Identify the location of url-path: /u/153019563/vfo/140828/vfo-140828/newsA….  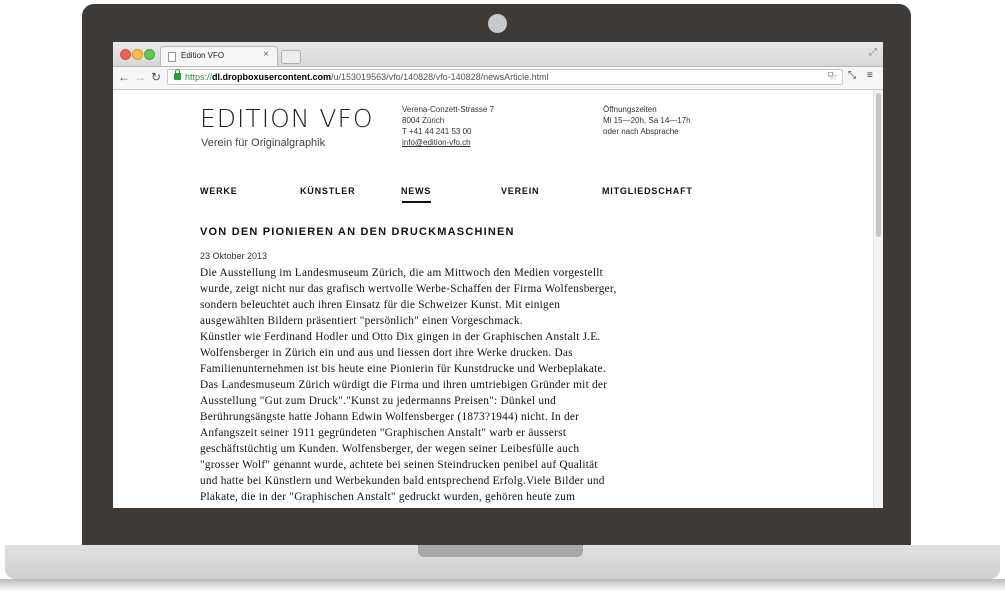
(440, 77).